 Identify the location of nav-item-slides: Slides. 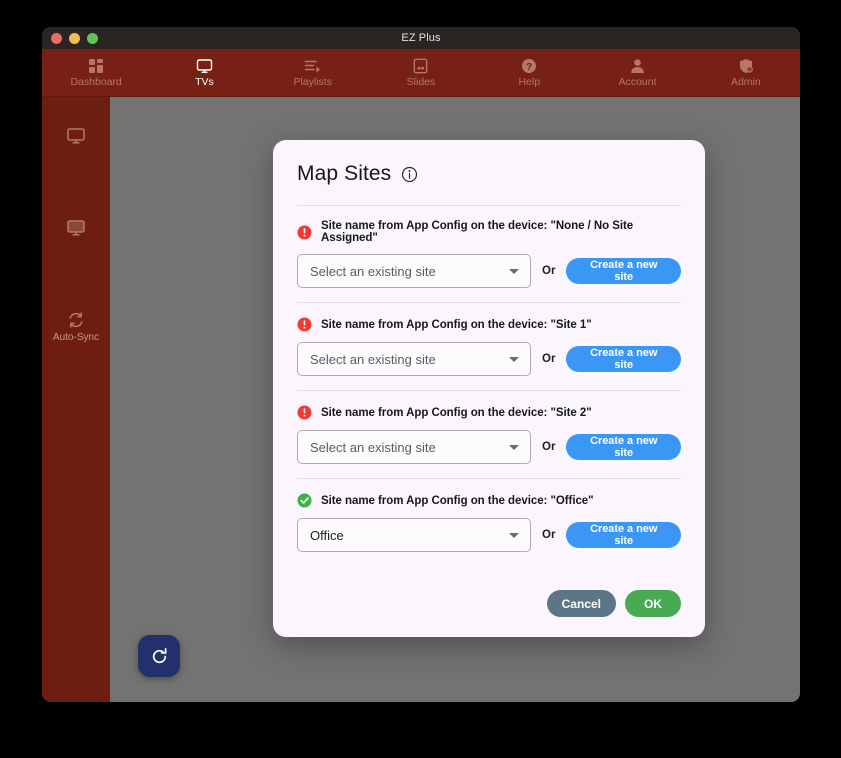
(421, 72).